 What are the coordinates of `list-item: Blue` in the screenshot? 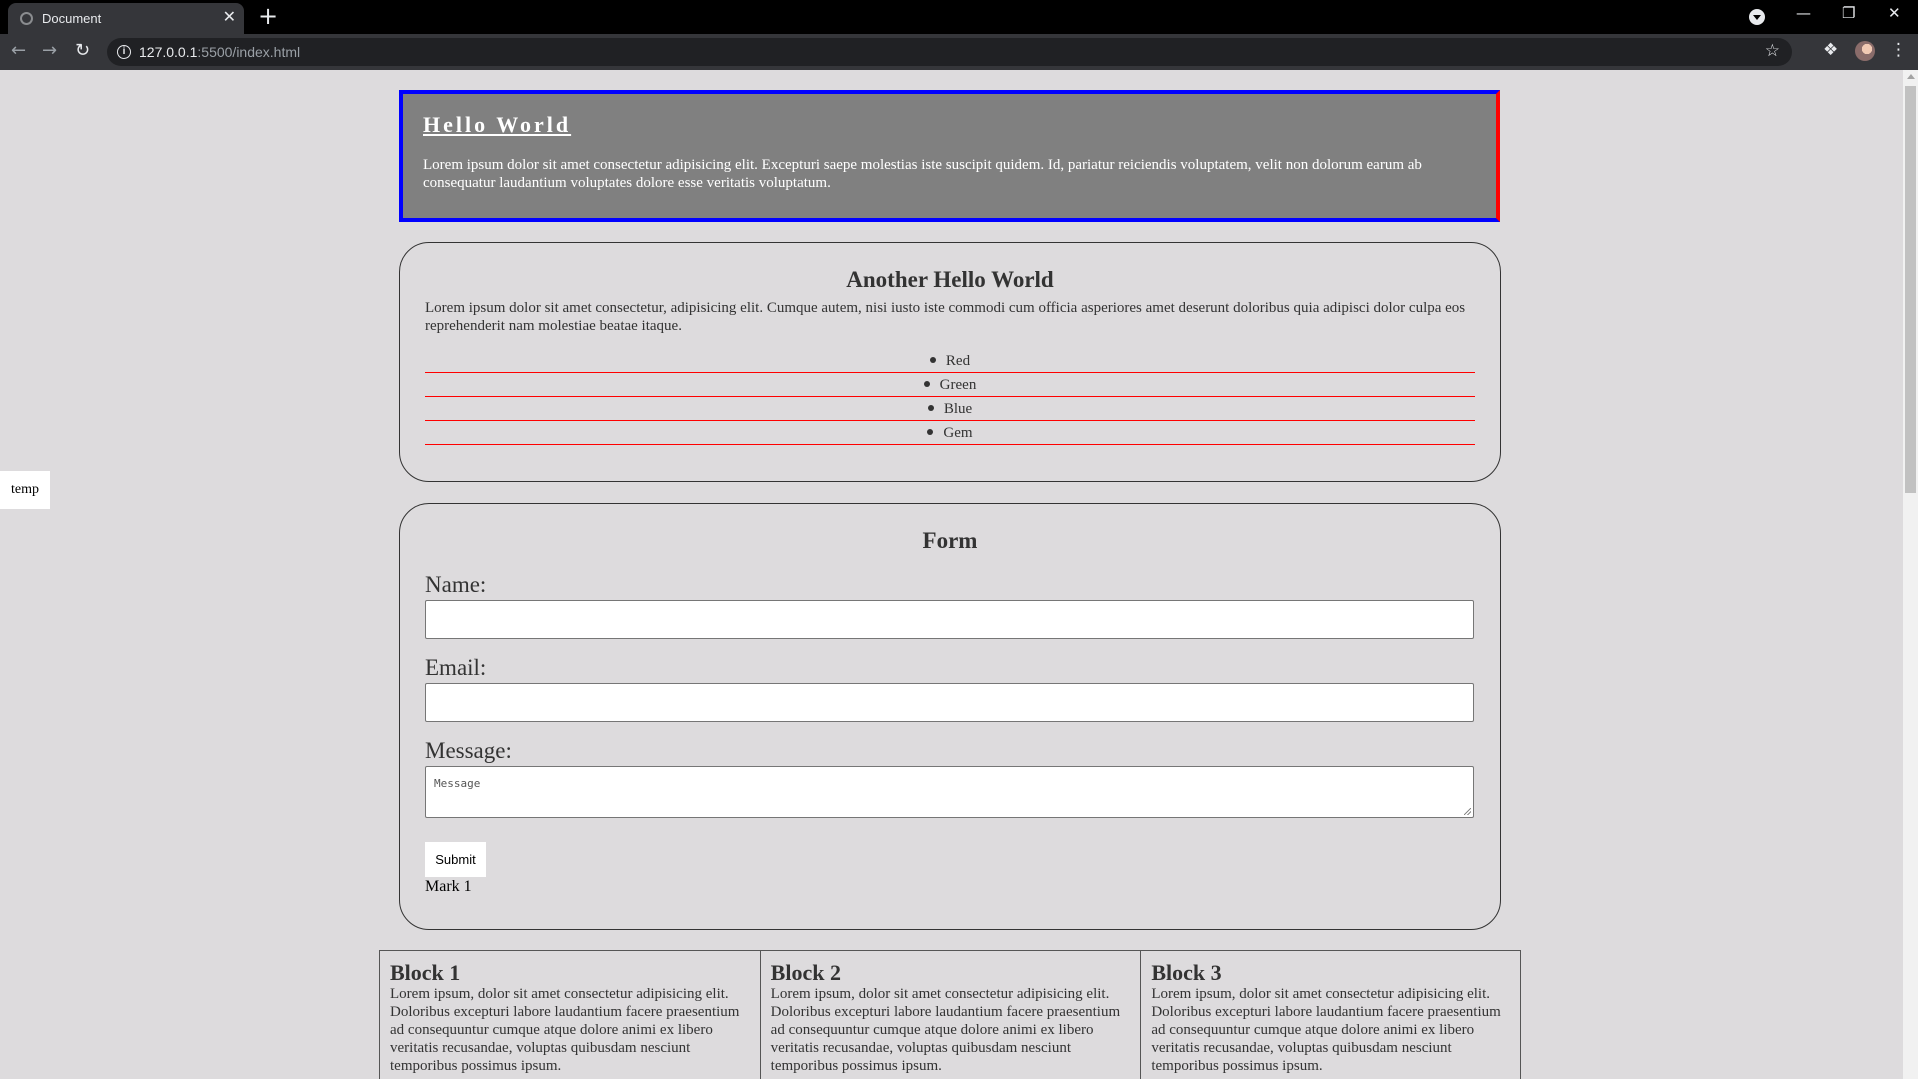 It's located at (950, 409).